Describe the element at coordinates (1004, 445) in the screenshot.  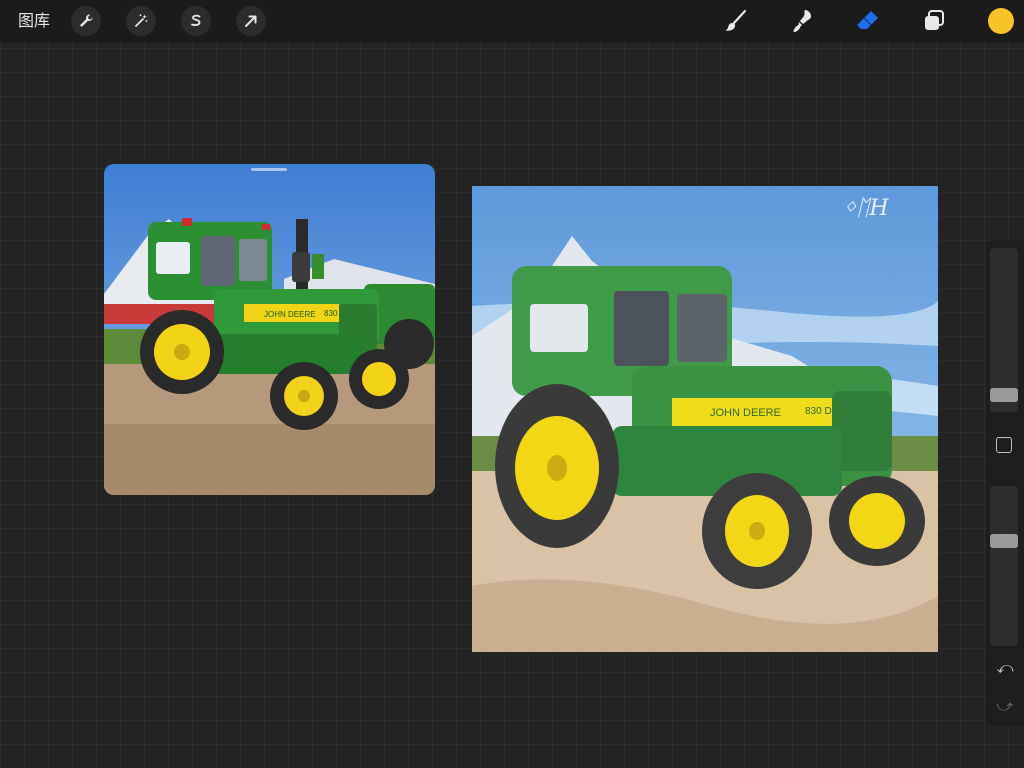
I see `modify-button-square` at that location.